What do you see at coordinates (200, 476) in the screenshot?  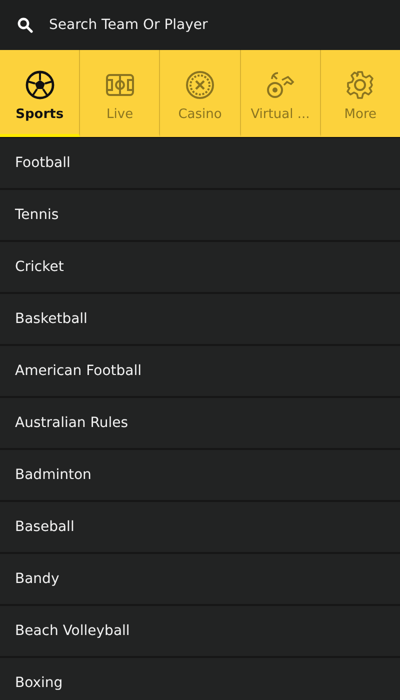 I see `sport-list-item: Badminton` at bounding box center [200, 476].